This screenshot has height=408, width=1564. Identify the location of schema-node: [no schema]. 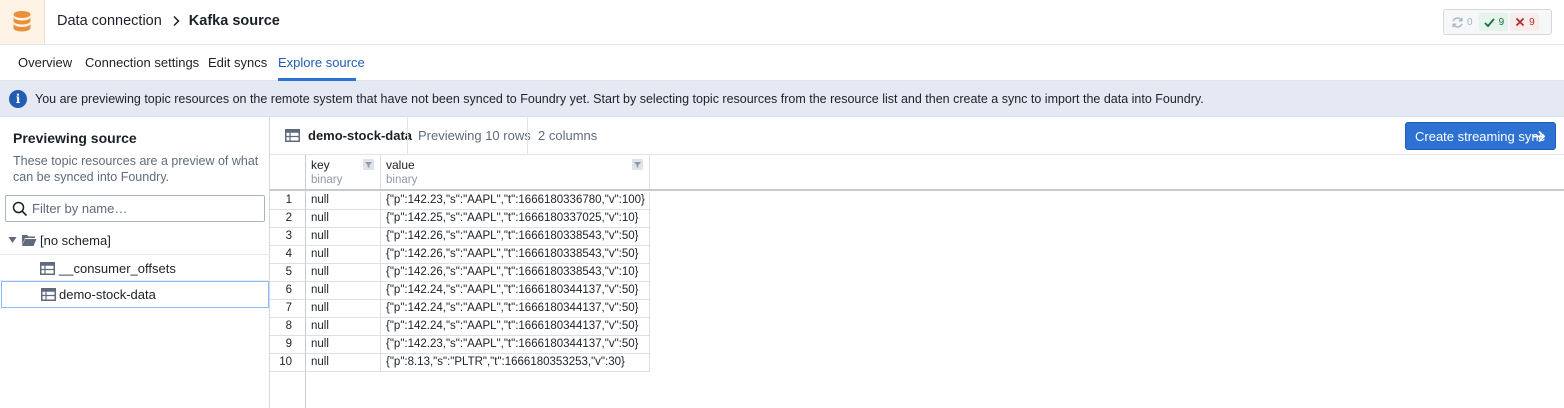
(135, 240).